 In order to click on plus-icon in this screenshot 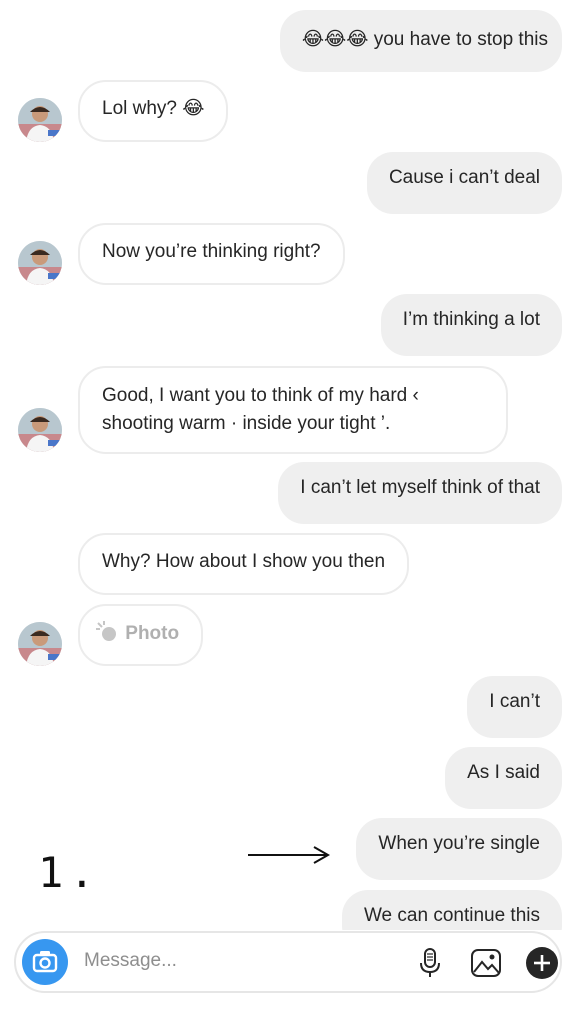, I will do `click(542, 963)`.